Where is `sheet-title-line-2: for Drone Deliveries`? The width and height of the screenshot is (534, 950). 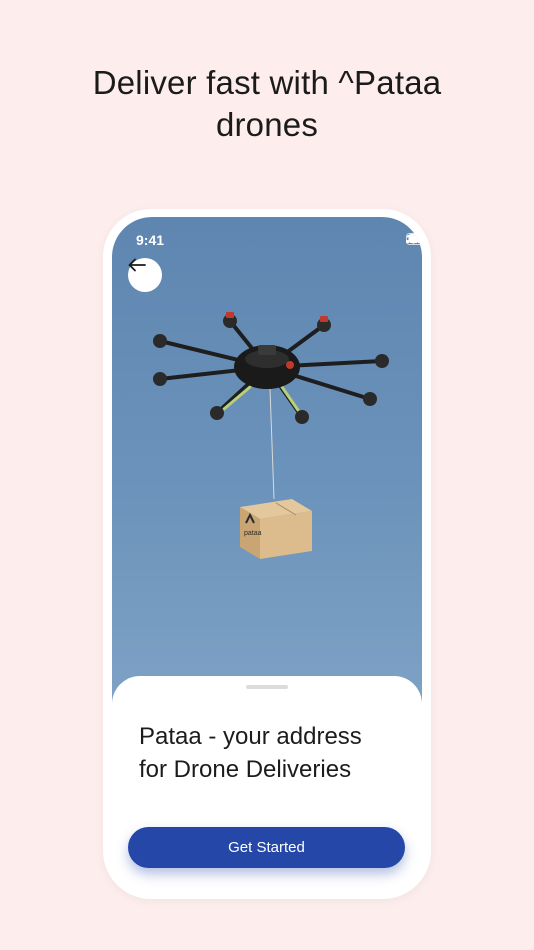
sheet-title-line-2: for Drone Deliveries is located at coordinates (245, 769).